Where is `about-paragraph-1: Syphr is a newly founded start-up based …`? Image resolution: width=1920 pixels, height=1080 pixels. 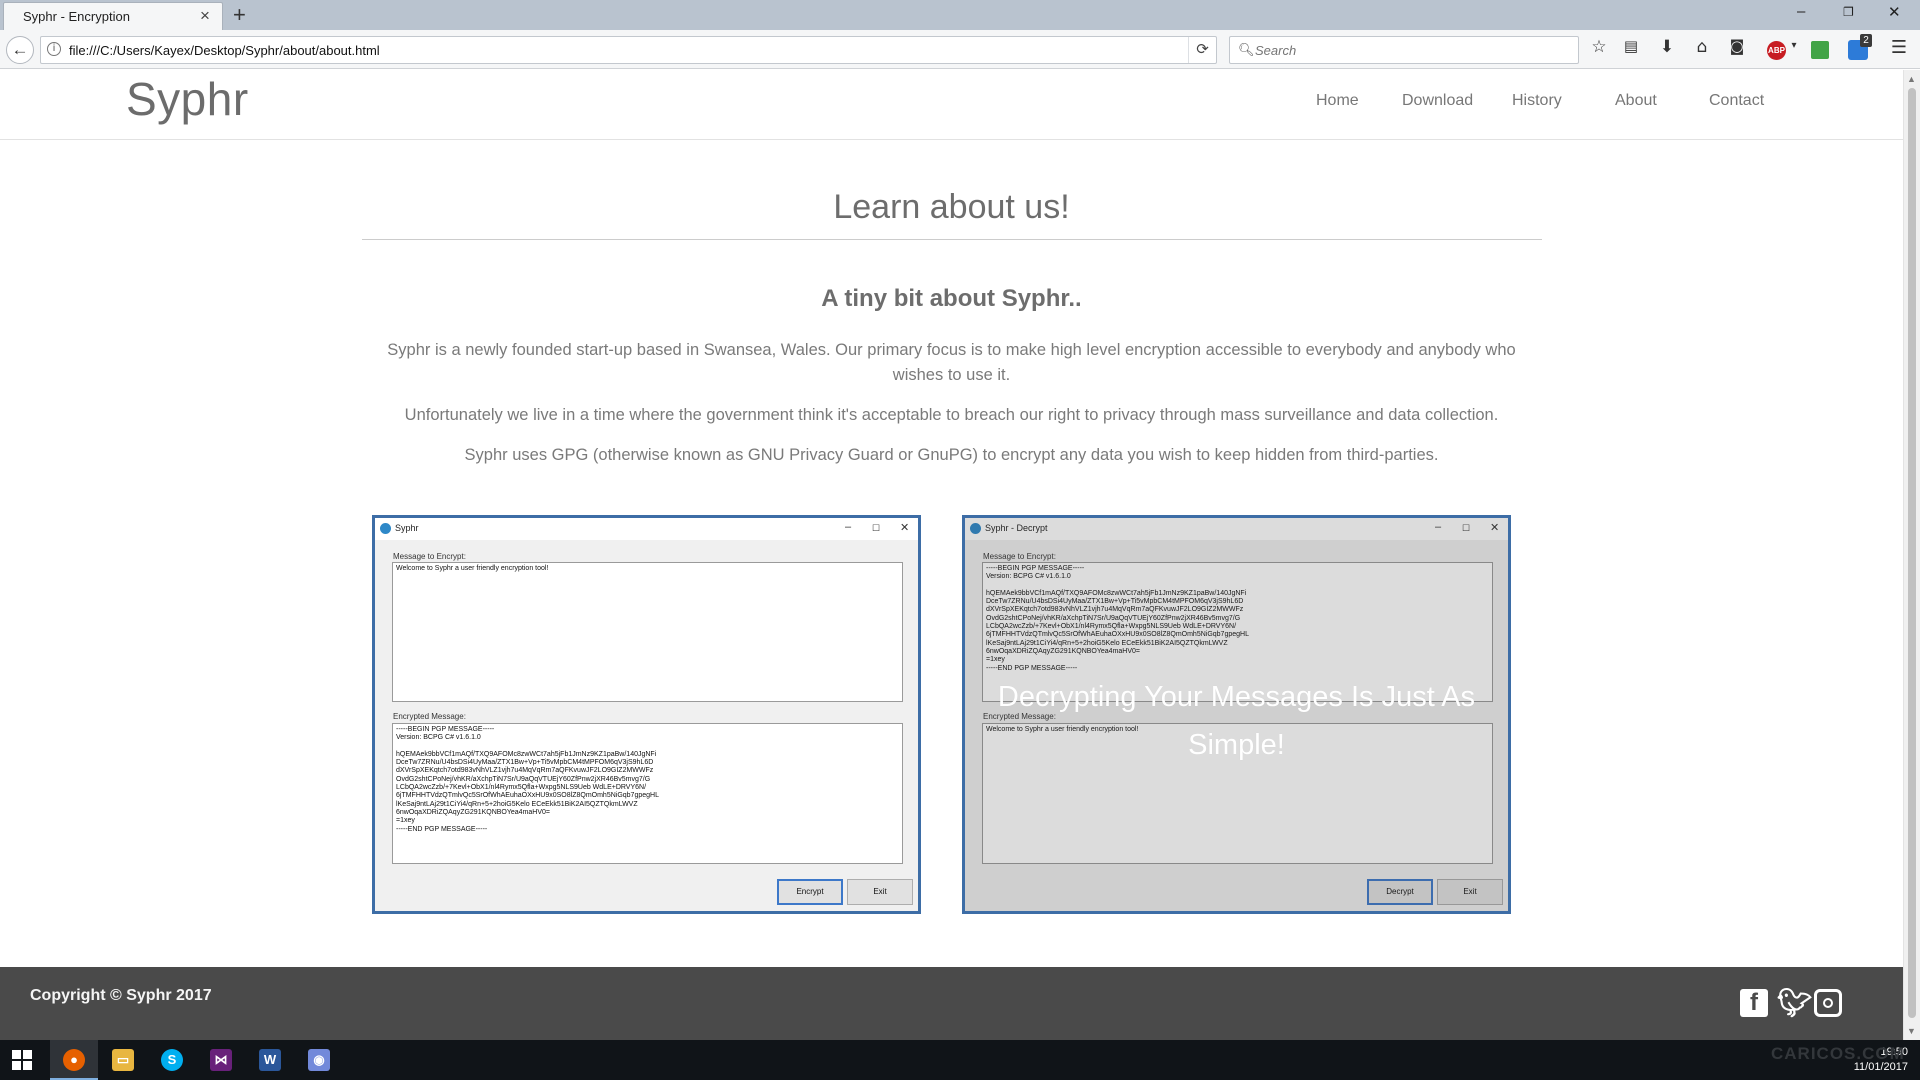
about-paragraph-1: Syphr is a newly founded start-up based … is located at coordinates (951, 362).